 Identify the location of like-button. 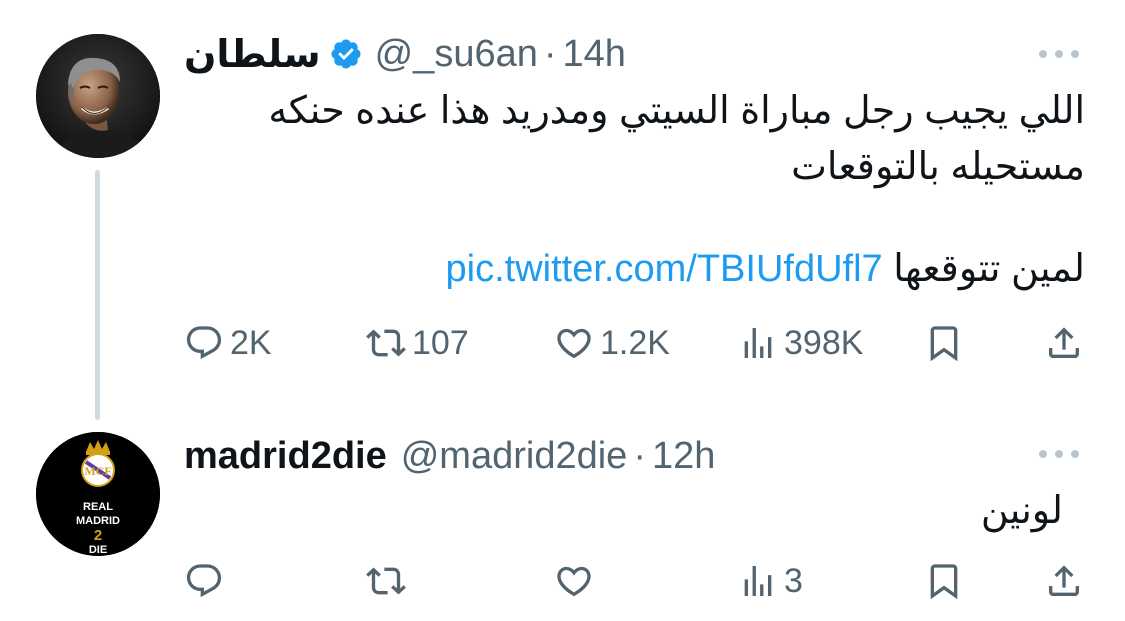
(574, 581).